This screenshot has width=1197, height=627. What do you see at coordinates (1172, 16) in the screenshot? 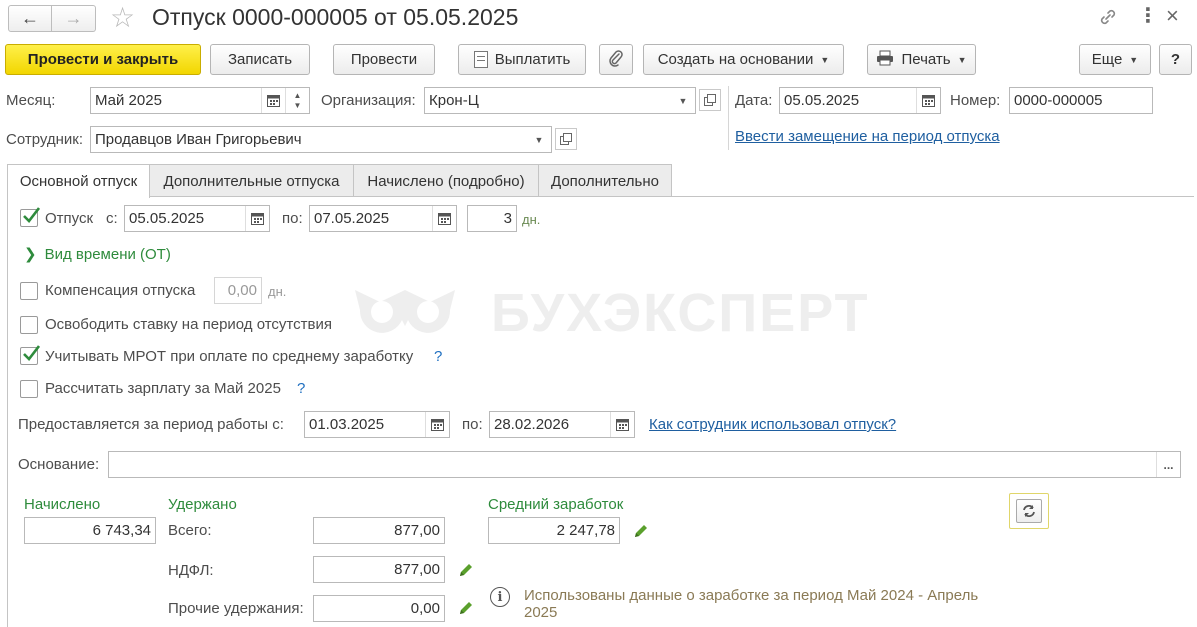
I see `close-icon: ×` at bounding box center [1172, 16].